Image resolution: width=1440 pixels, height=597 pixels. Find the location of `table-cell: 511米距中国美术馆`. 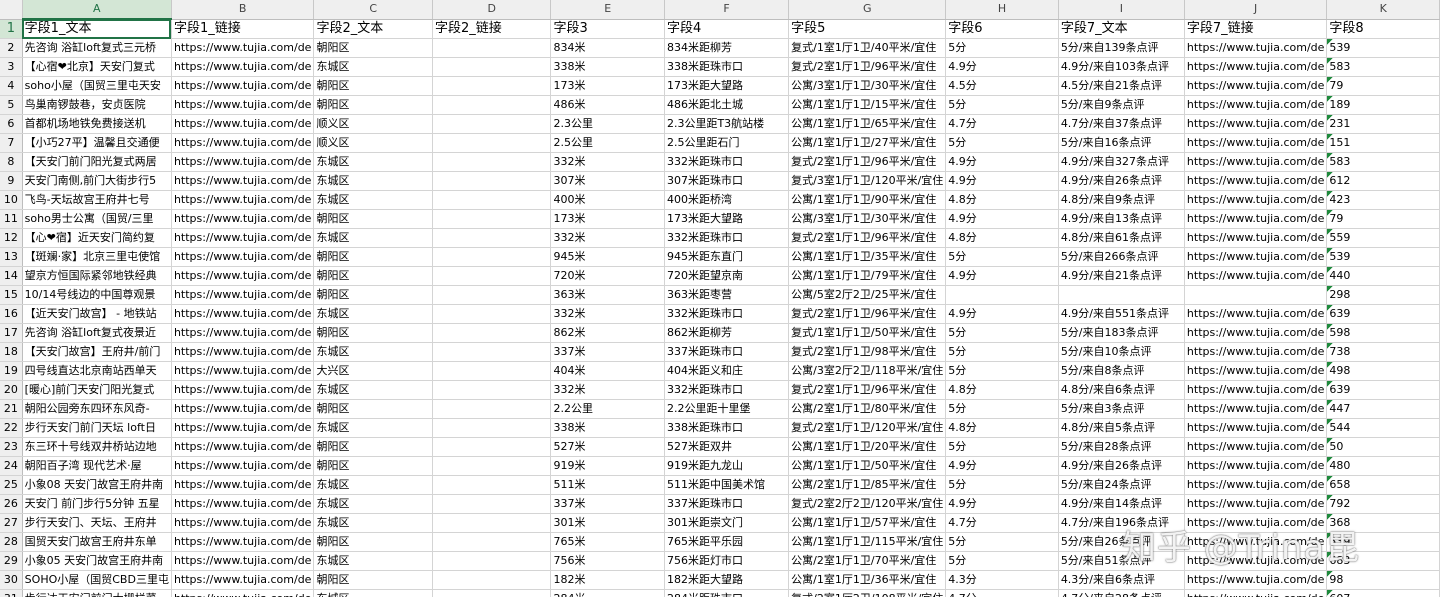

table-cell: 511米距中国美术馆 is located at coordinates (727, 485).